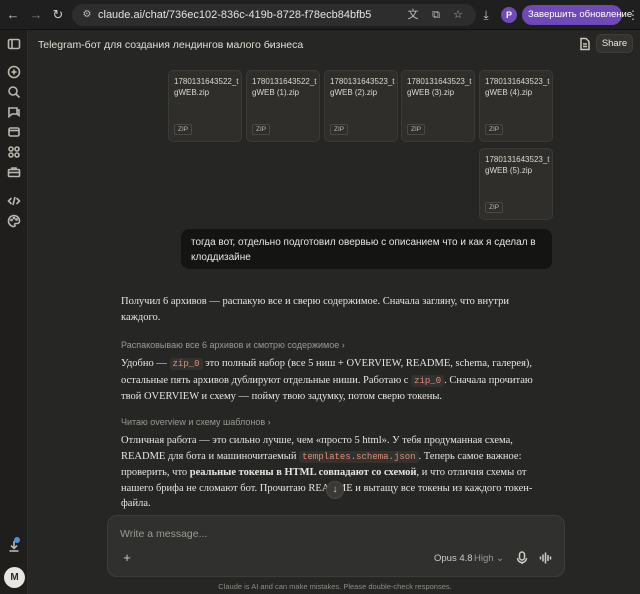 The height and width of the screenshot is (594, 640). What do you see at coordinates (517, 87) in the screenshot?
I see `file-name: 1780131643523_tgWEB (4).zip` at bounding box center [517, 87].